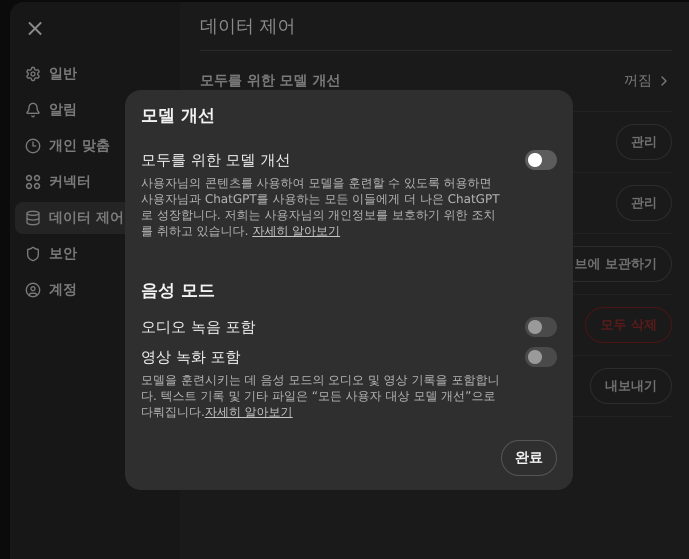 The width and height of the screenshot is (689, 559). What do you see at coordinates (33, 146) in the screenshot?
I see `clock-icon` at bounding box center [33, 146].